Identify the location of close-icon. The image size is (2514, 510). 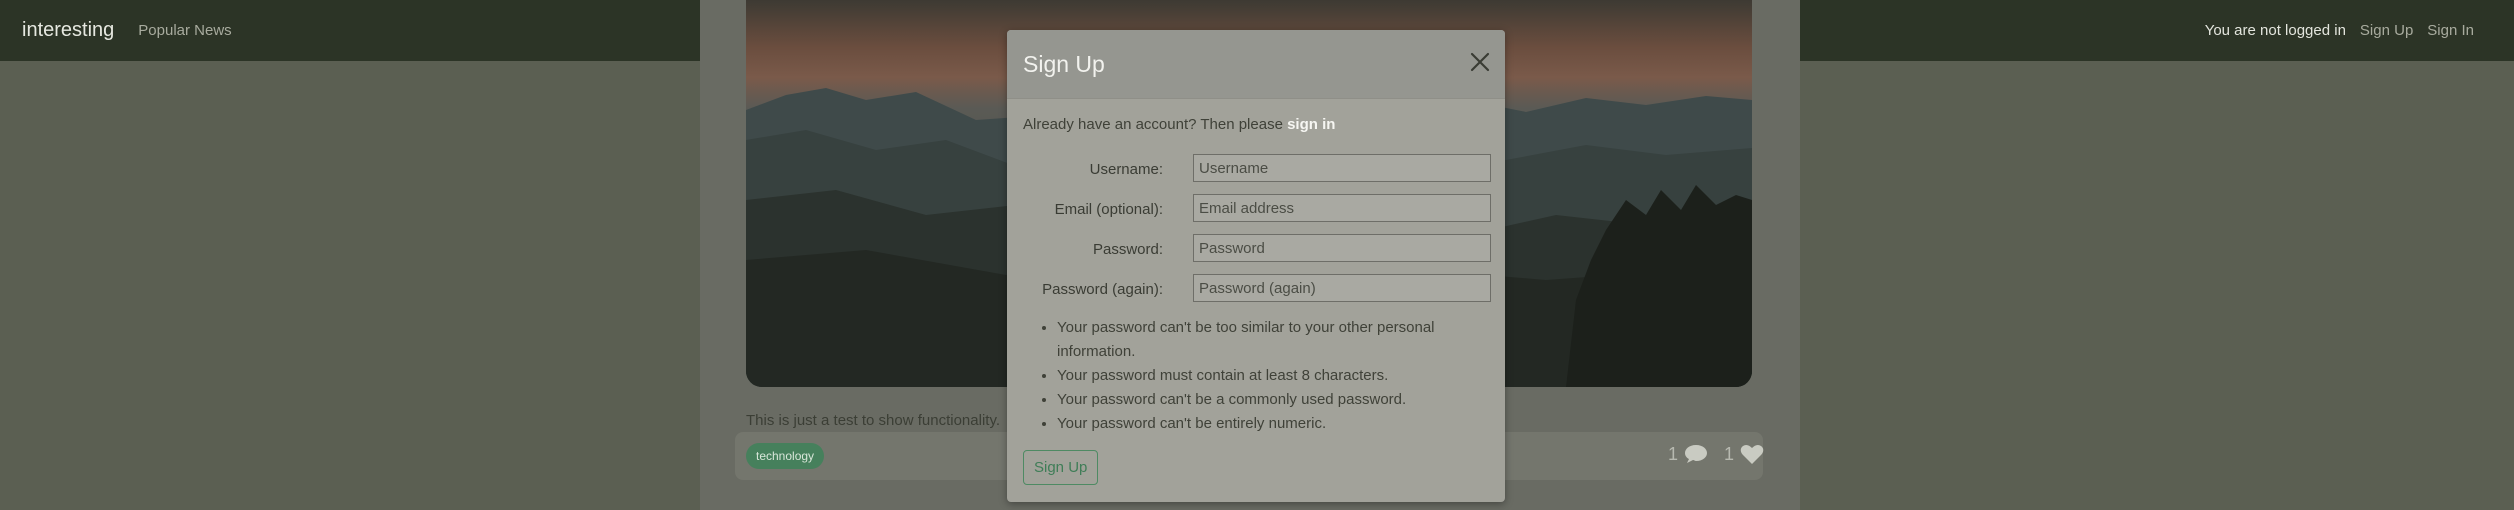
(1480, 62).